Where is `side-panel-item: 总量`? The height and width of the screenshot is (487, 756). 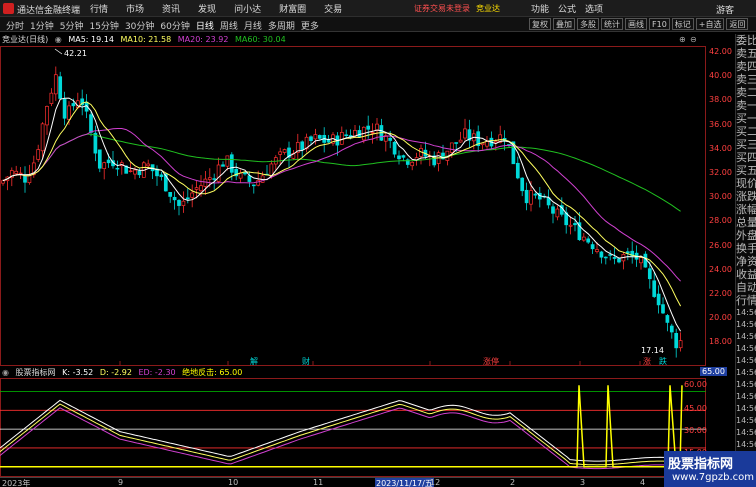
side-panel-item: 总量 is located at coordinates (746, 222).